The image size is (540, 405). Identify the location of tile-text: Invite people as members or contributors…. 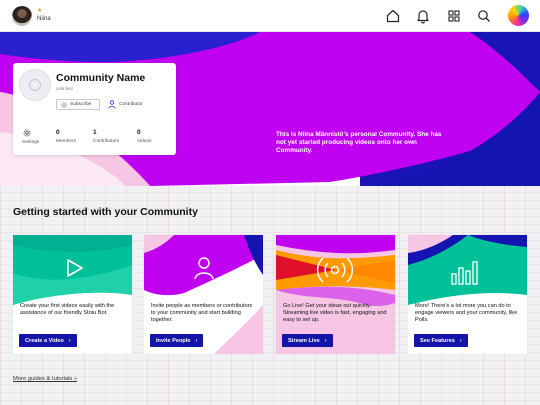
(202, 313).